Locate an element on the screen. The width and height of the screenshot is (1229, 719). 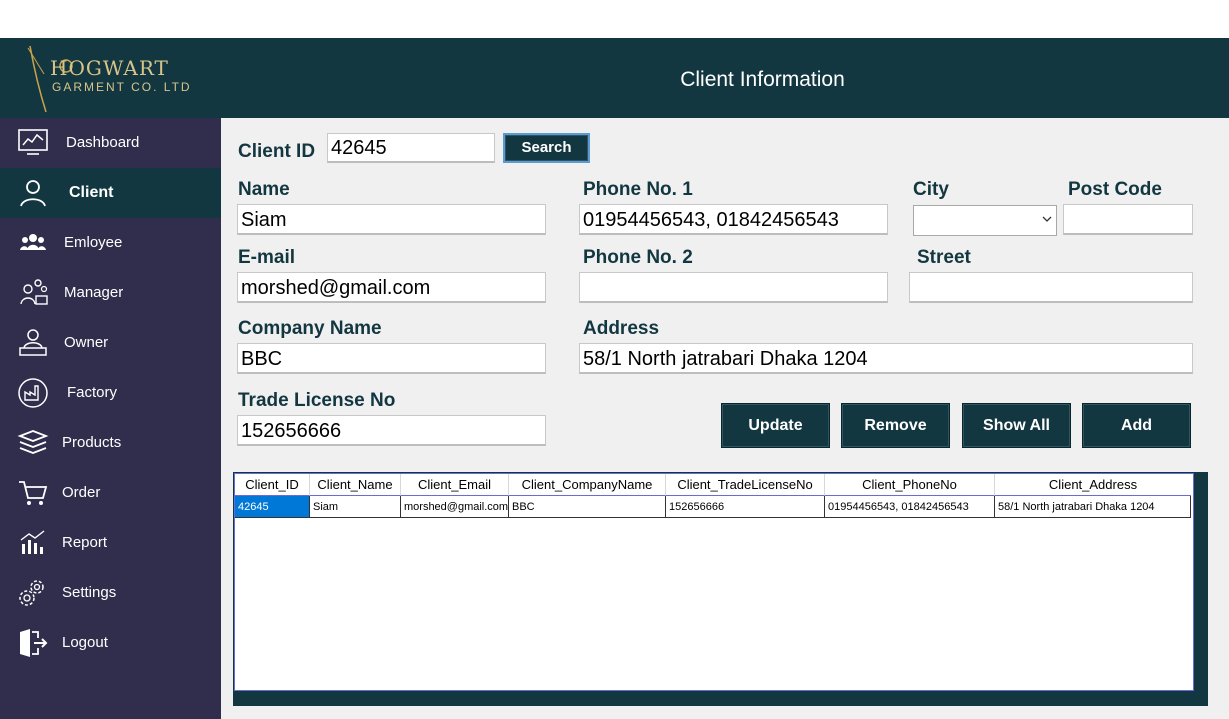
column-header: Client_ID is located at coordinates (272, 485).